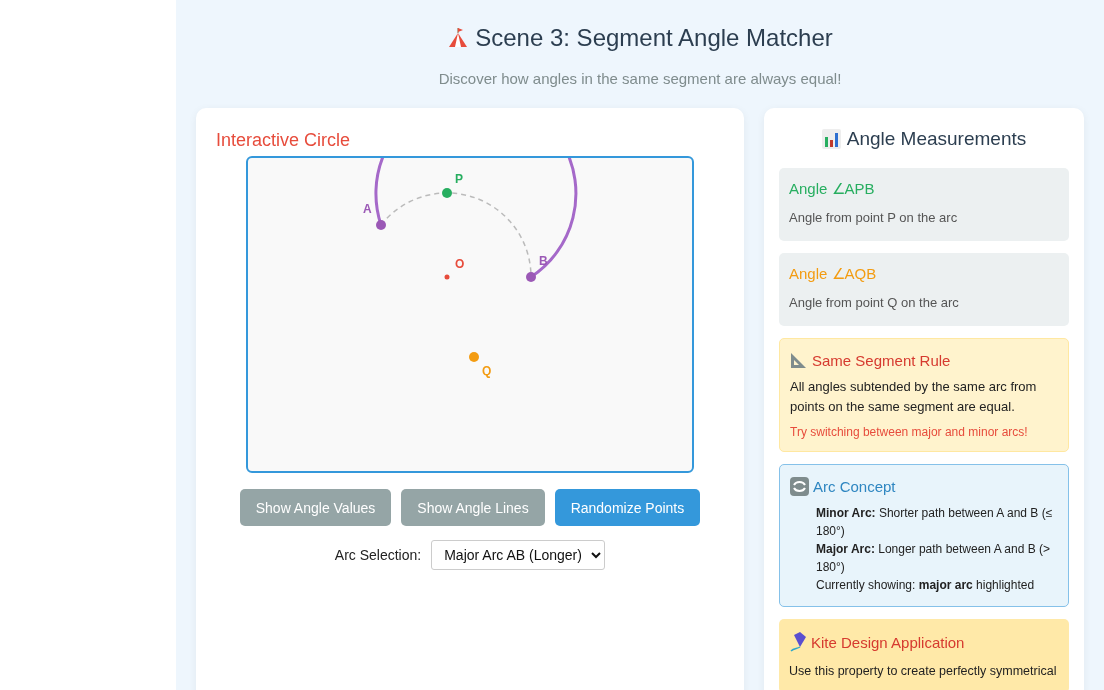  I want to click on panel-title: Angle Measurements, so click(936, 139).